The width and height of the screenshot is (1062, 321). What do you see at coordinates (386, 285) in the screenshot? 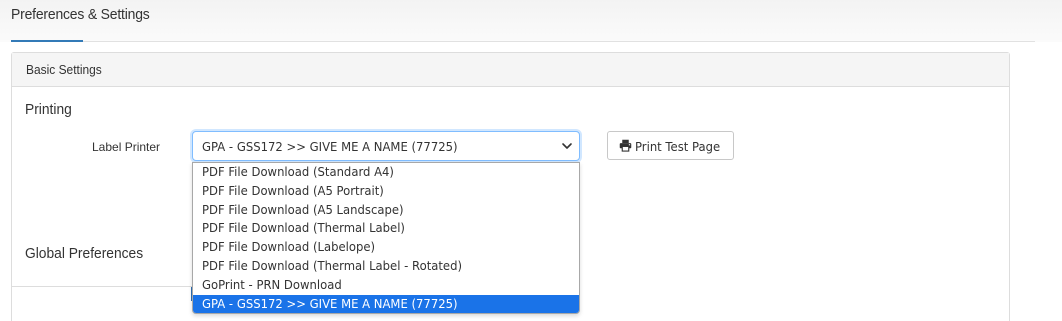
I see `printer-option: GoPrint - PRN Download` at bounding box center [386, 285].